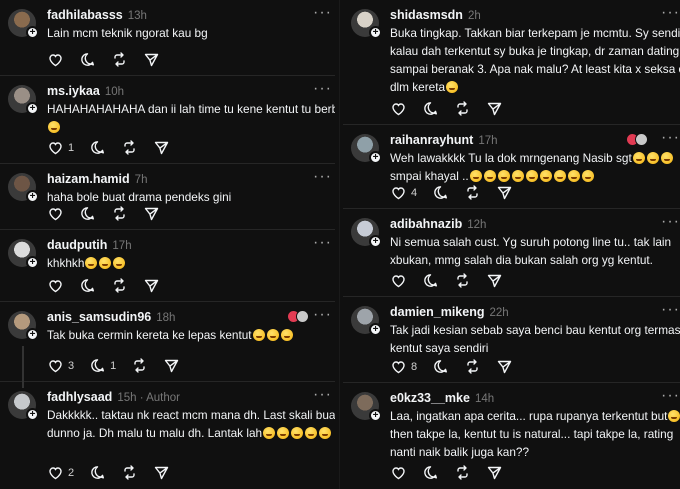 The height and width of the screenshot is (489, 680). I want to click on username-label: shidasmsdn, so click(426, 15).